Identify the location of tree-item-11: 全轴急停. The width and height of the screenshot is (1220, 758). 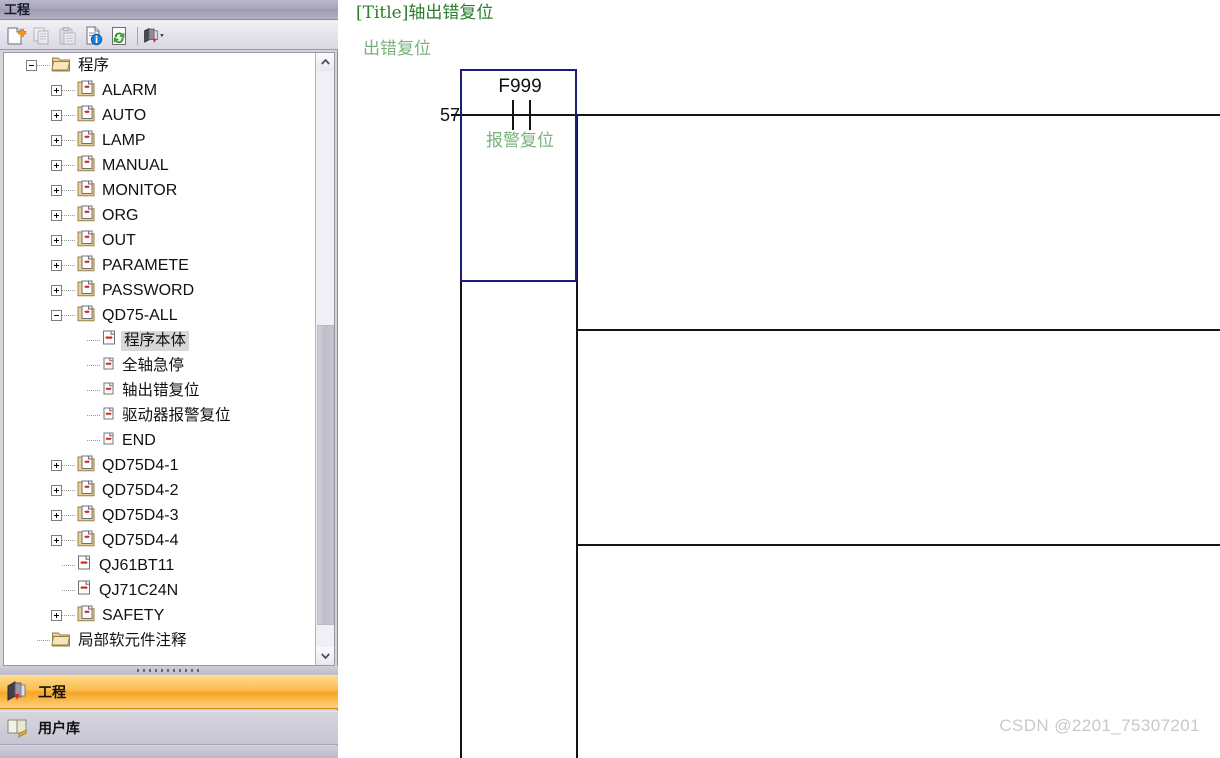
(159, 365).